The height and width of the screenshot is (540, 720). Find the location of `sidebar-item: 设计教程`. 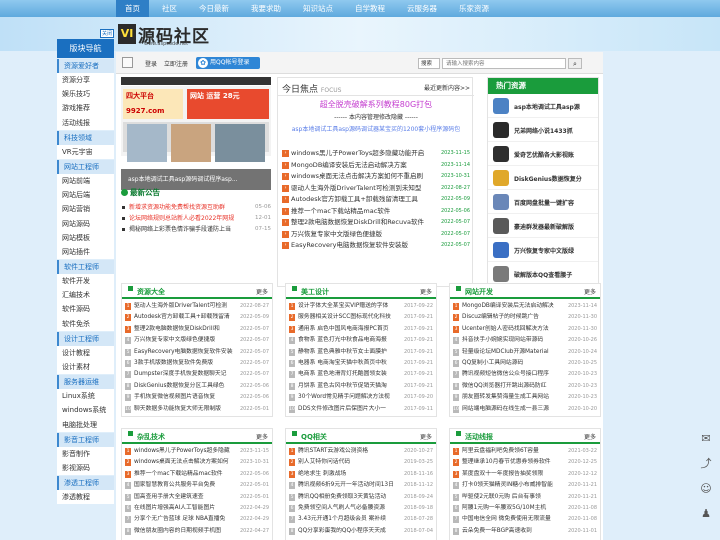

sidebar-item: 设计教程 is located at coordinates (85, 352).